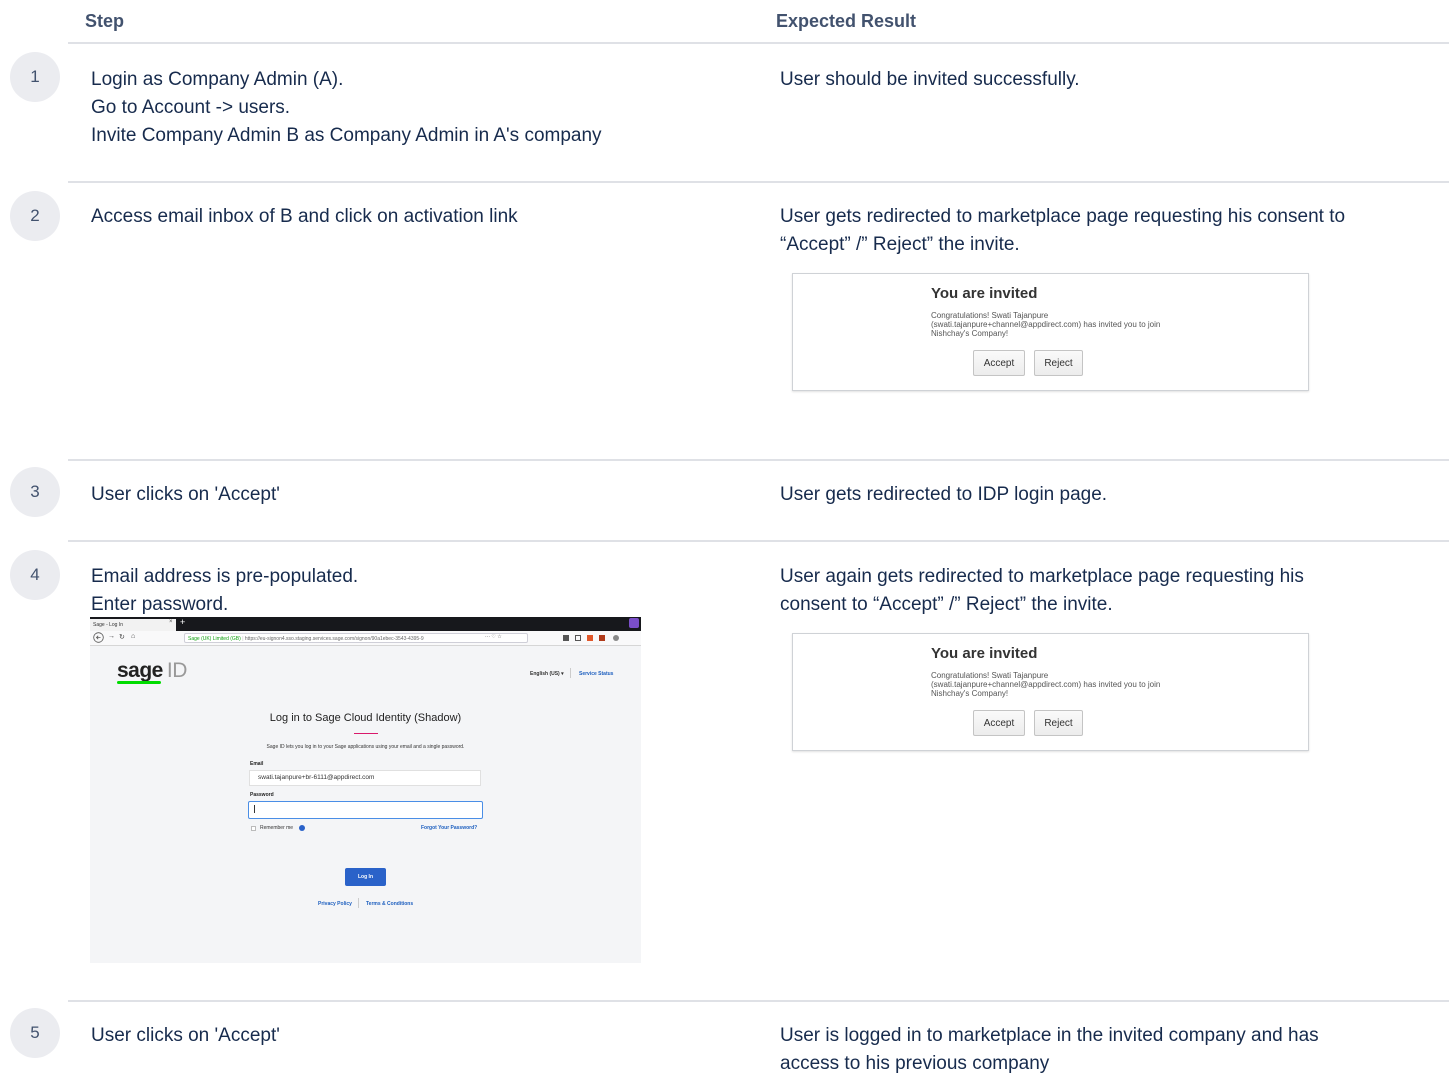 The image size is (1456, 1078). Describe the element at coordinates (257, 764) in the screenshot. I see `email-label: Email` at that location.